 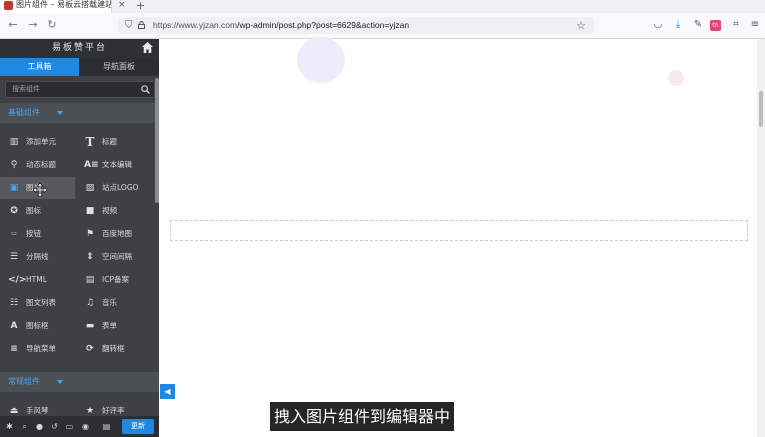 I want to click on widget-item: ⚑ 百度地图, so click(x=113, y=234).